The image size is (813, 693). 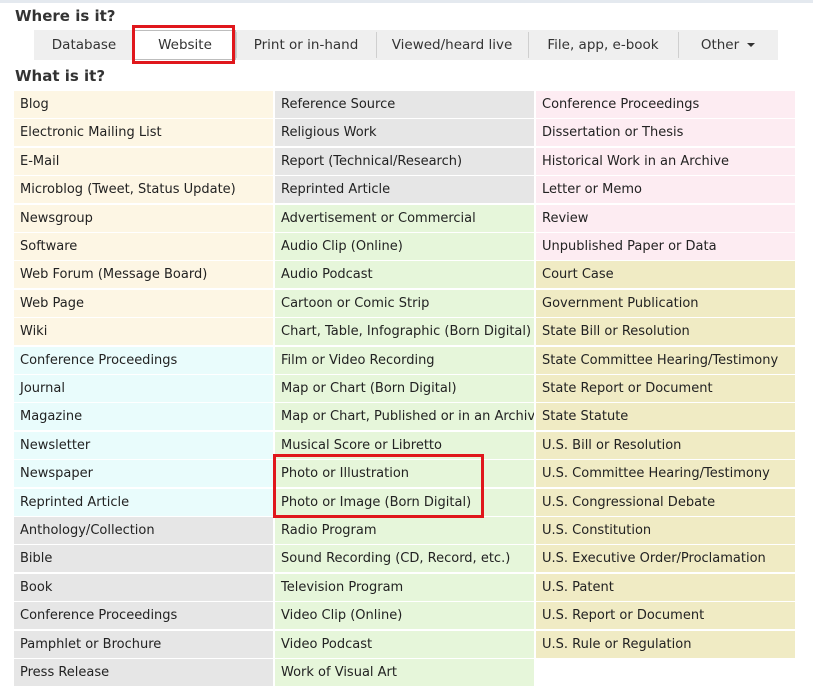 What do you see at coordinates (143, 672) in the screenshot?
I see `type-item: Press Release` at bounding box center [143, 672].